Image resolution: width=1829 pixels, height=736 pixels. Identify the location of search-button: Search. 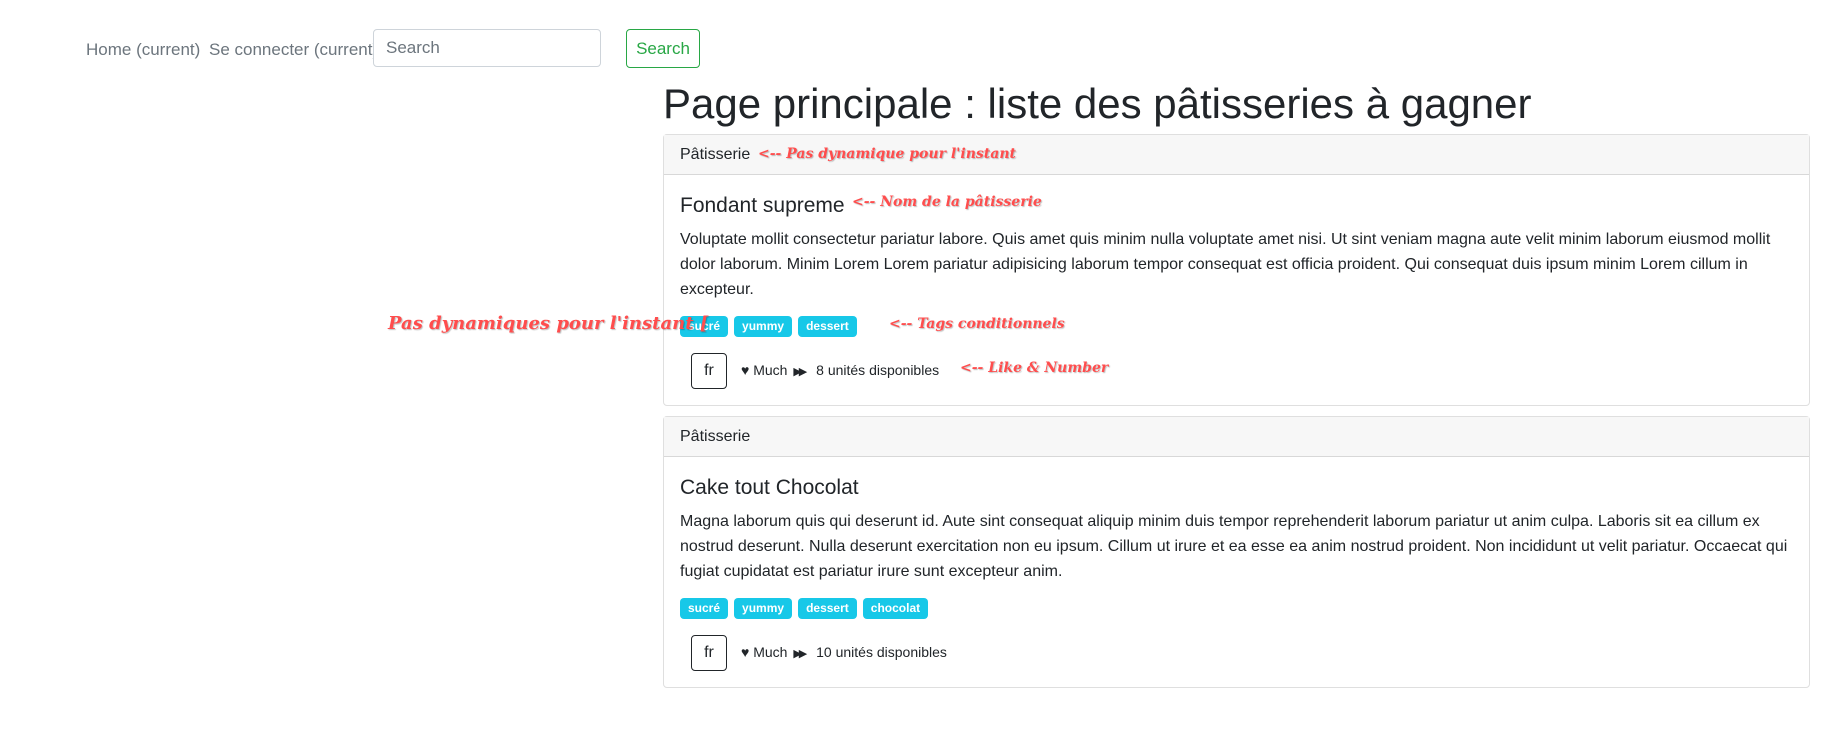
(663, 48).